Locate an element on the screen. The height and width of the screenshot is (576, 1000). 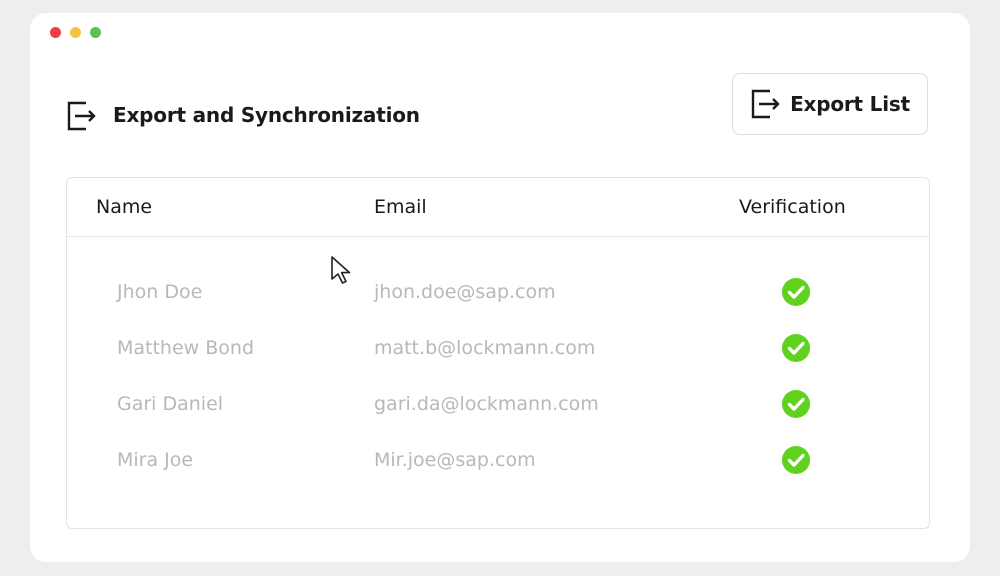
table-row: Mira Joe Mir.joe@sap.com is located at coordinates (498, 460).